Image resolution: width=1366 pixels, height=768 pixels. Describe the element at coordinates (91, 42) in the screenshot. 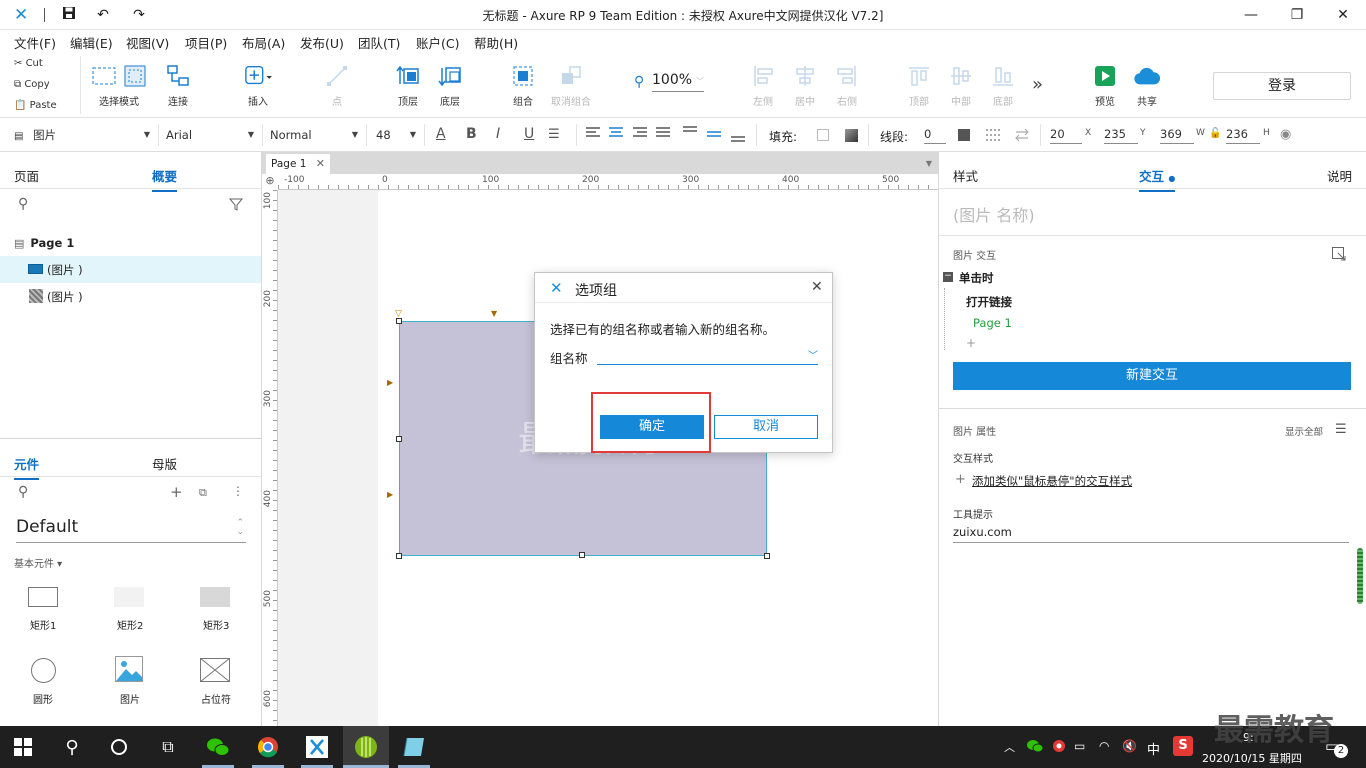

I see `menu-edit: 编辑(E)` at that location.